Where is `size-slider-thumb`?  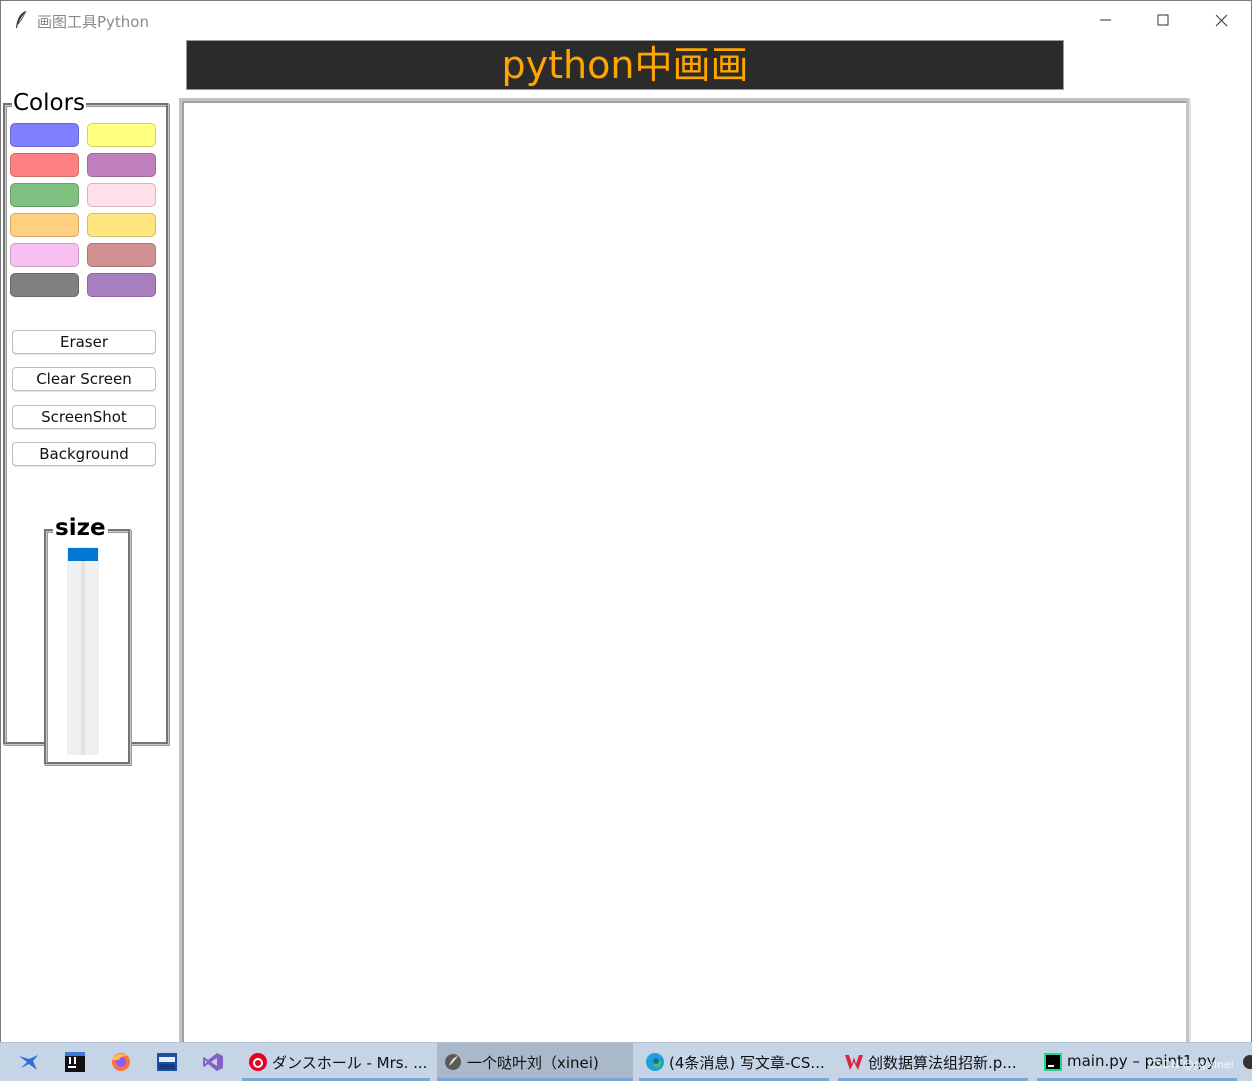 size-slider-thumb is located at coordinates (83, 554).